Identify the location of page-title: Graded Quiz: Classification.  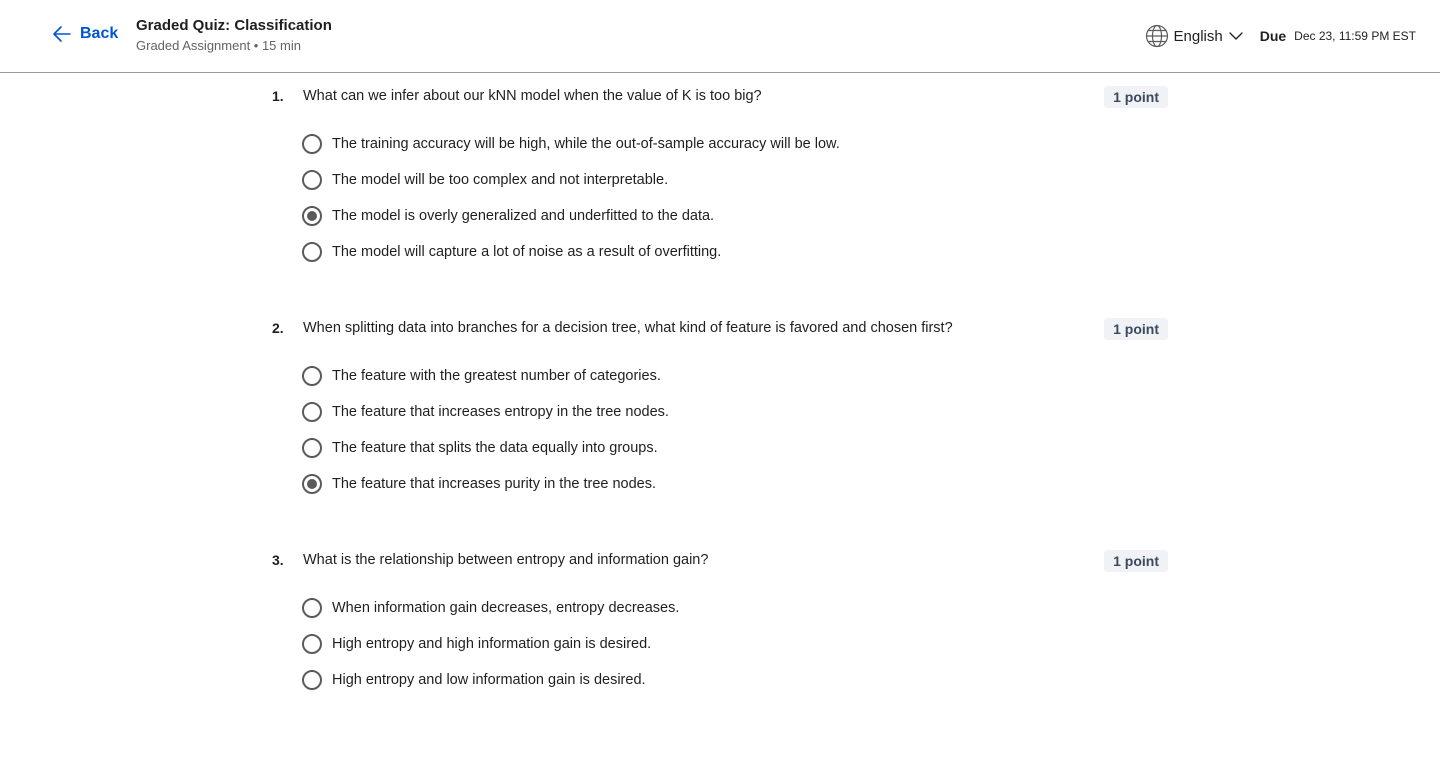
(234, 25).